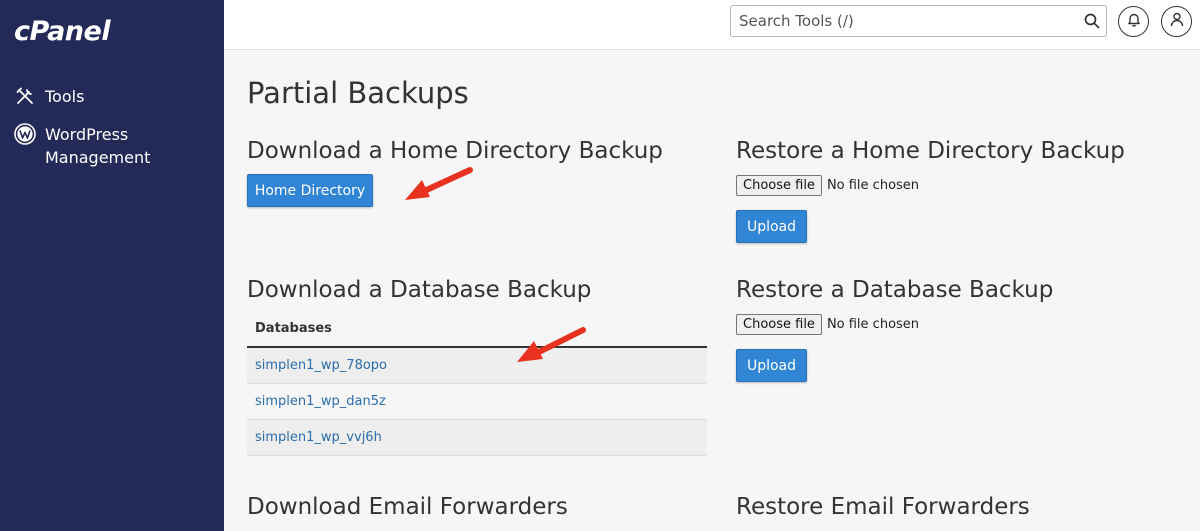 This screenshot has height=531, width=1200. I want to click on home-restore-heading: Restore a Home Directory Backup, so click(930, 151).